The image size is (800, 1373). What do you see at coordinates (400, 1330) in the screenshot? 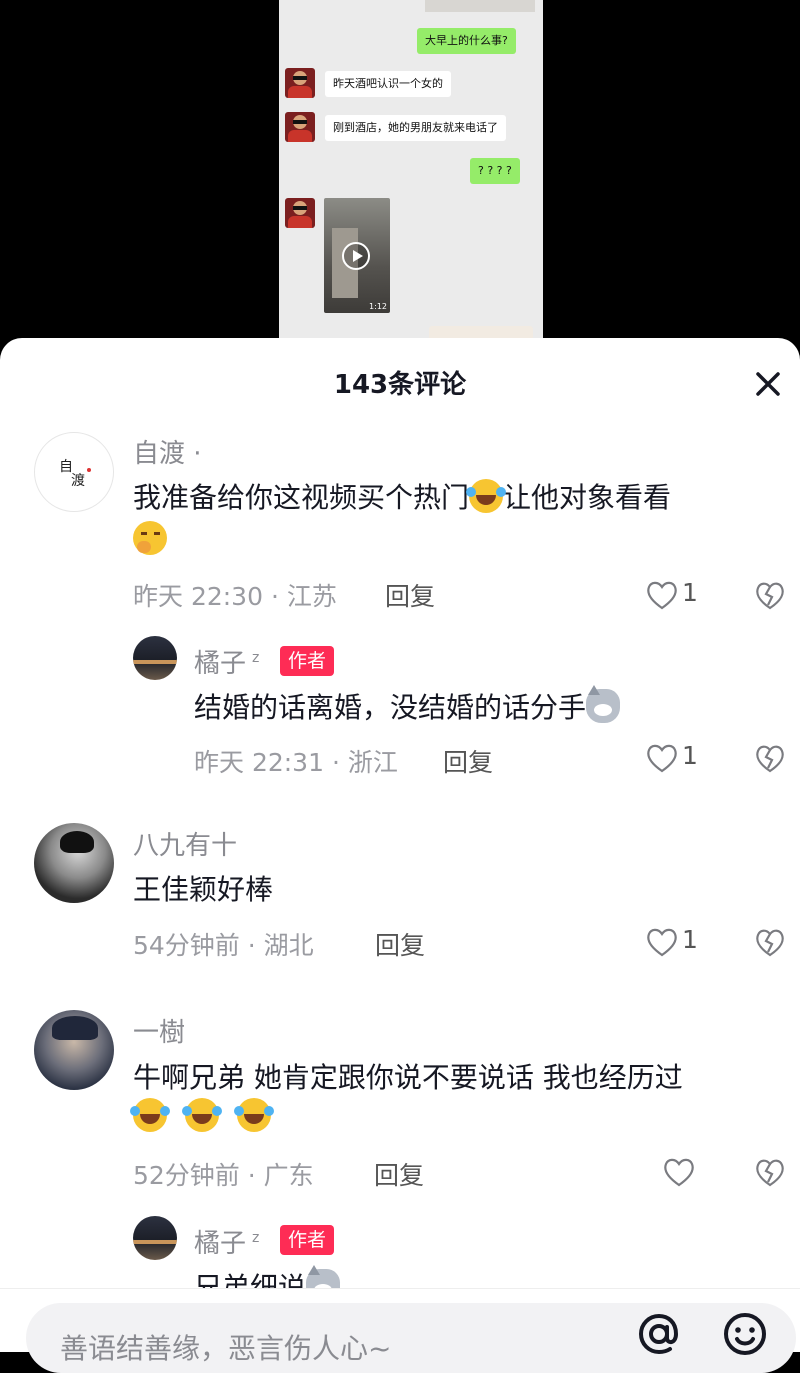
I see `comment-input-bar: 善语结善缘，恶言伤人心~` at bounding box center [400, 1330].